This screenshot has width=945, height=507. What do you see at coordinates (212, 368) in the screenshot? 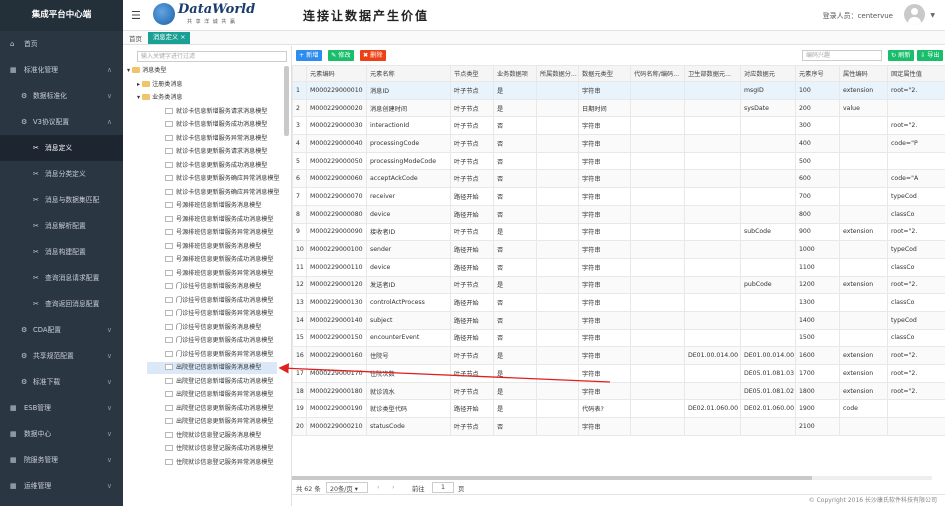
I see `tree-node: 出院登记信息新增服务消息模型` at bounding box center [212, 368].